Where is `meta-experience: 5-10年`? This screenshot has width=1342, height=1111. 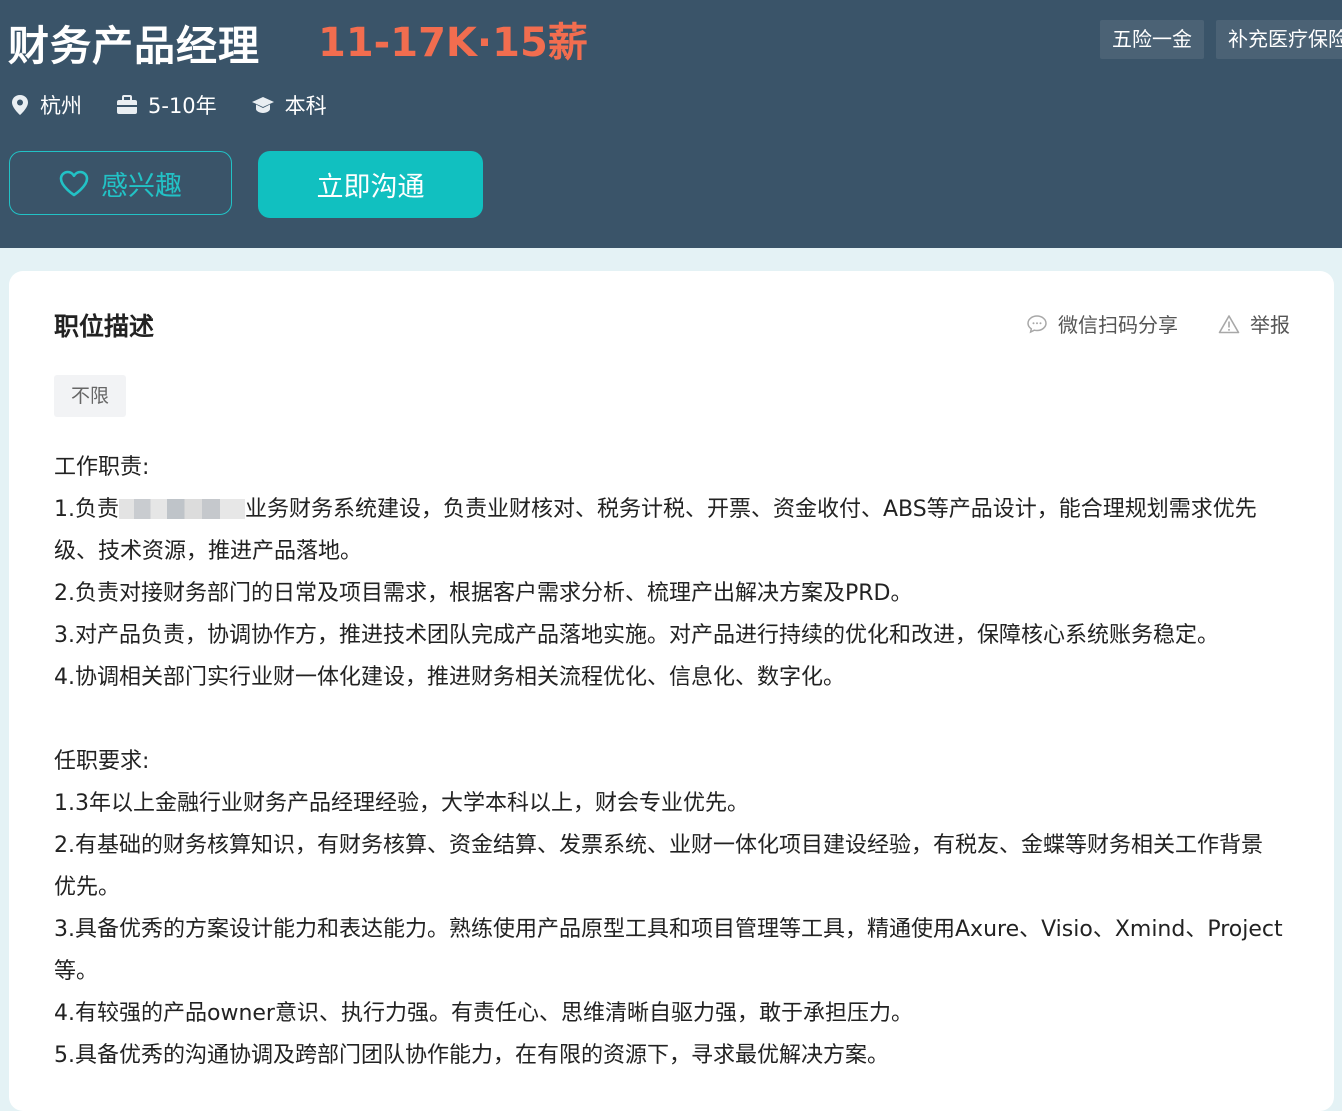 meta-experience: 5-10年 is located at coordinates (166, 105).